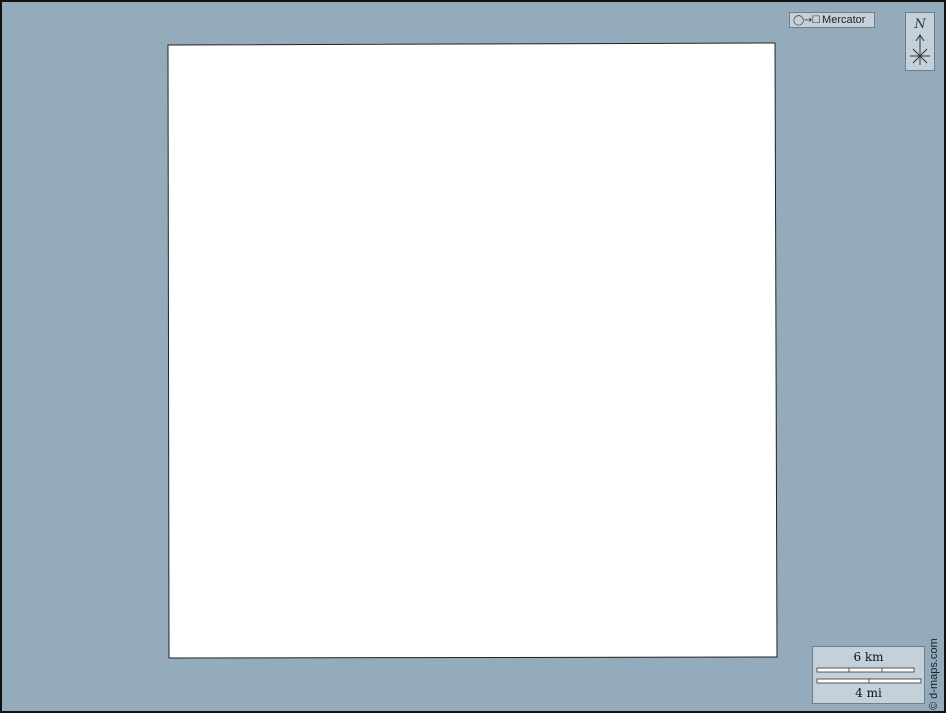  Describe the element at coordinates (865, 670) in the screenshot. I see `scale-km-bar` at that location.